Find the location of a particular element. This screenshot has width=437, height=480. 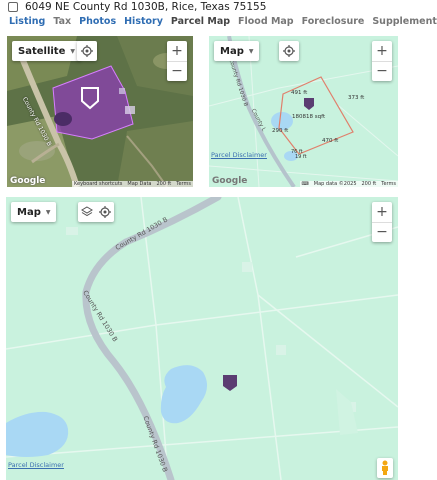

dimension-small-2: 19 ft is located at coordinates (301, 157).